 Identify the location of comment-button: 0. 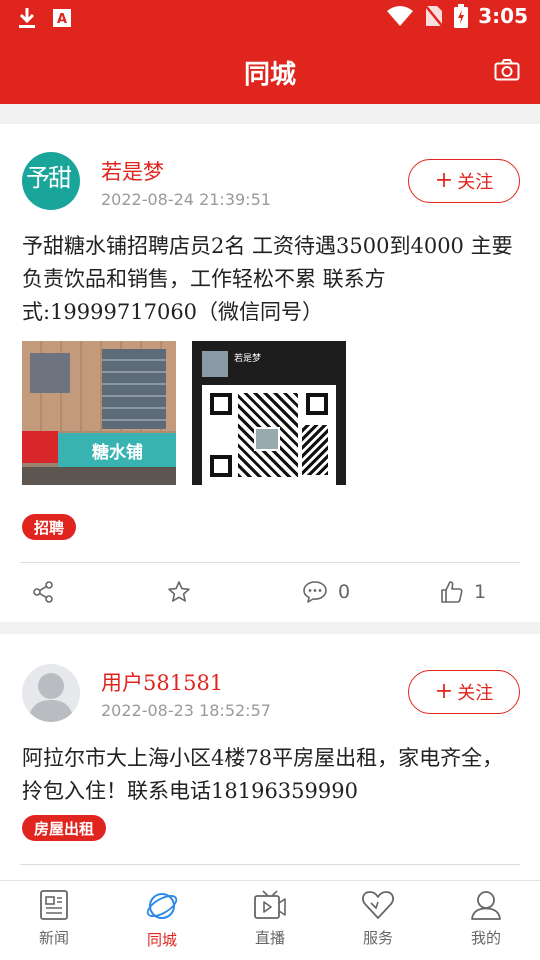
(326, 592).